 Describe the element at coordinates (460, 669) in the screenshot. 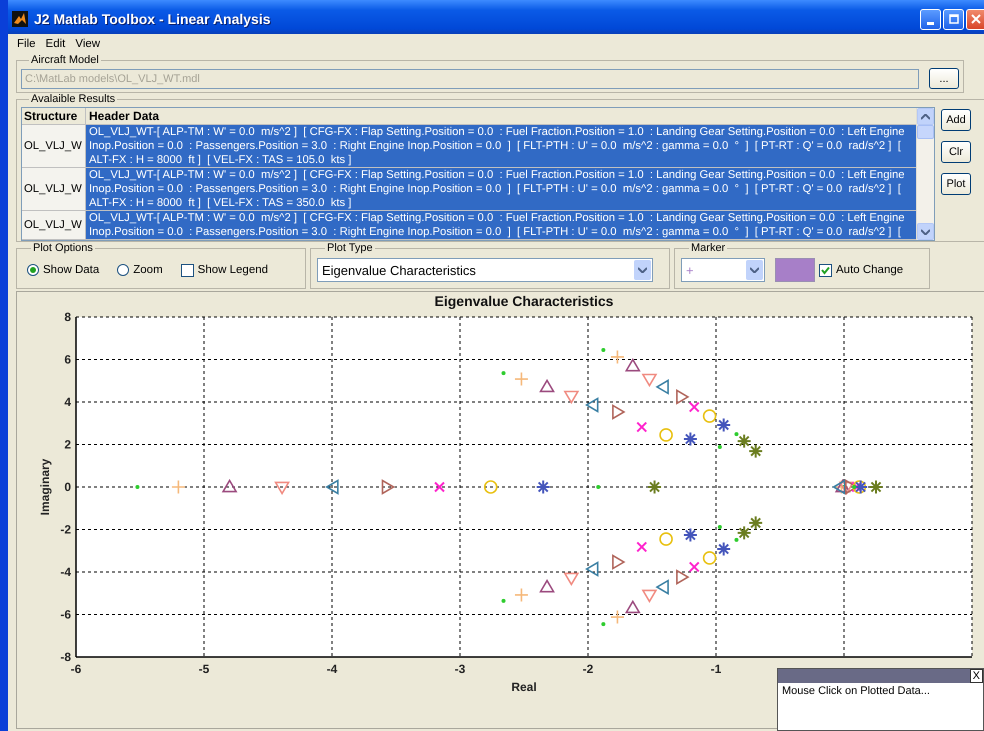

I see `tick-label: -3` at that location.